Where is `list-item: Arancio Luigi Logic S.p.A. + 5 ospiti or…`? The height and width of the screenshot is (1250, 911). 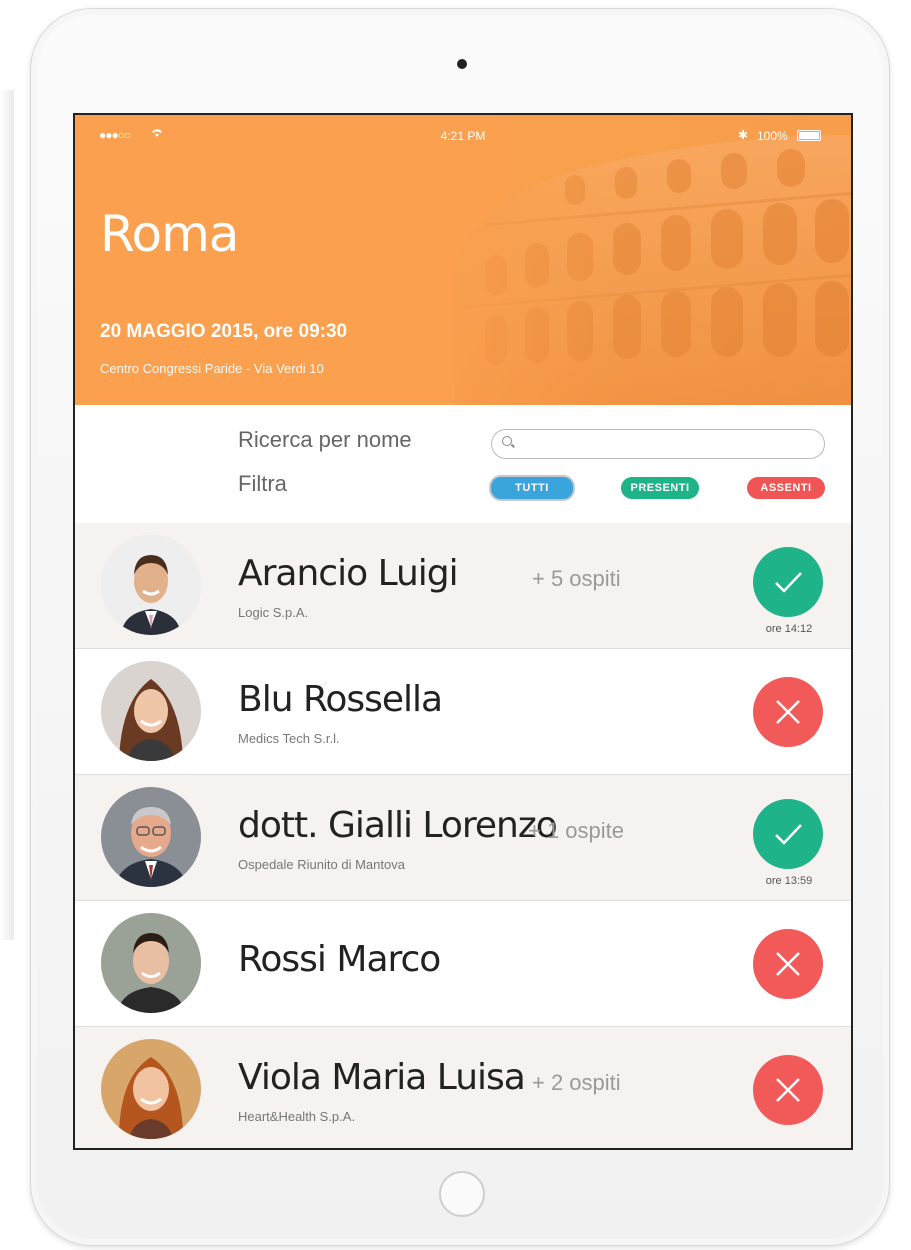
list-item: Arancio Luigi Logic S.p.A. + 5 ospiti or… is located at coordinates (463, 586).